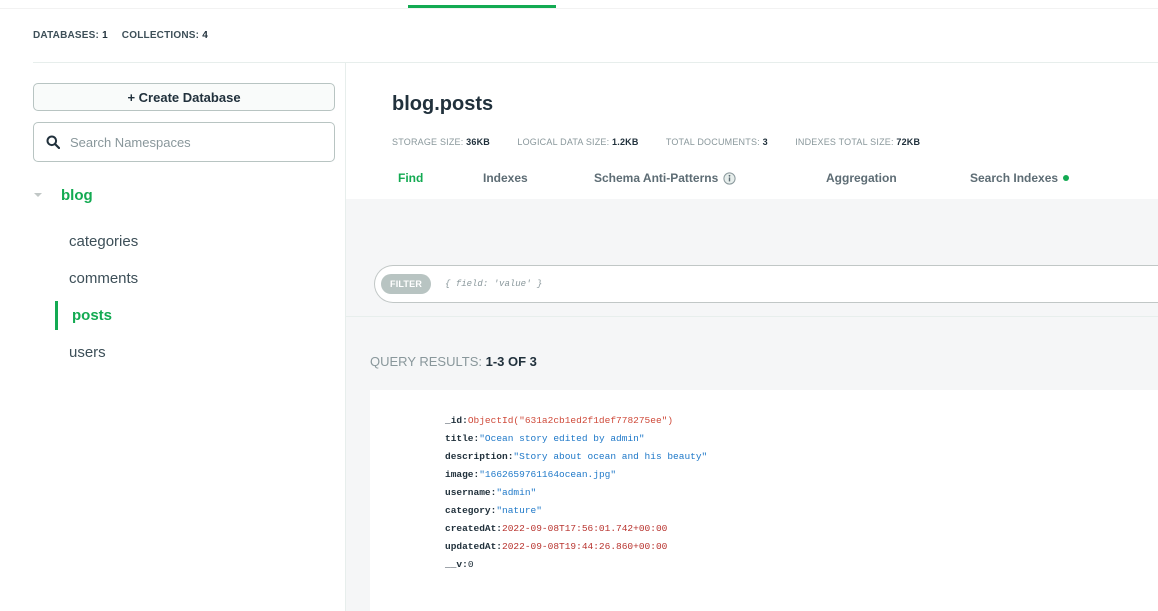 The image size is (1158, 611). I want to click on field-value: "Ocean story edited by admin", so click(562, 438).